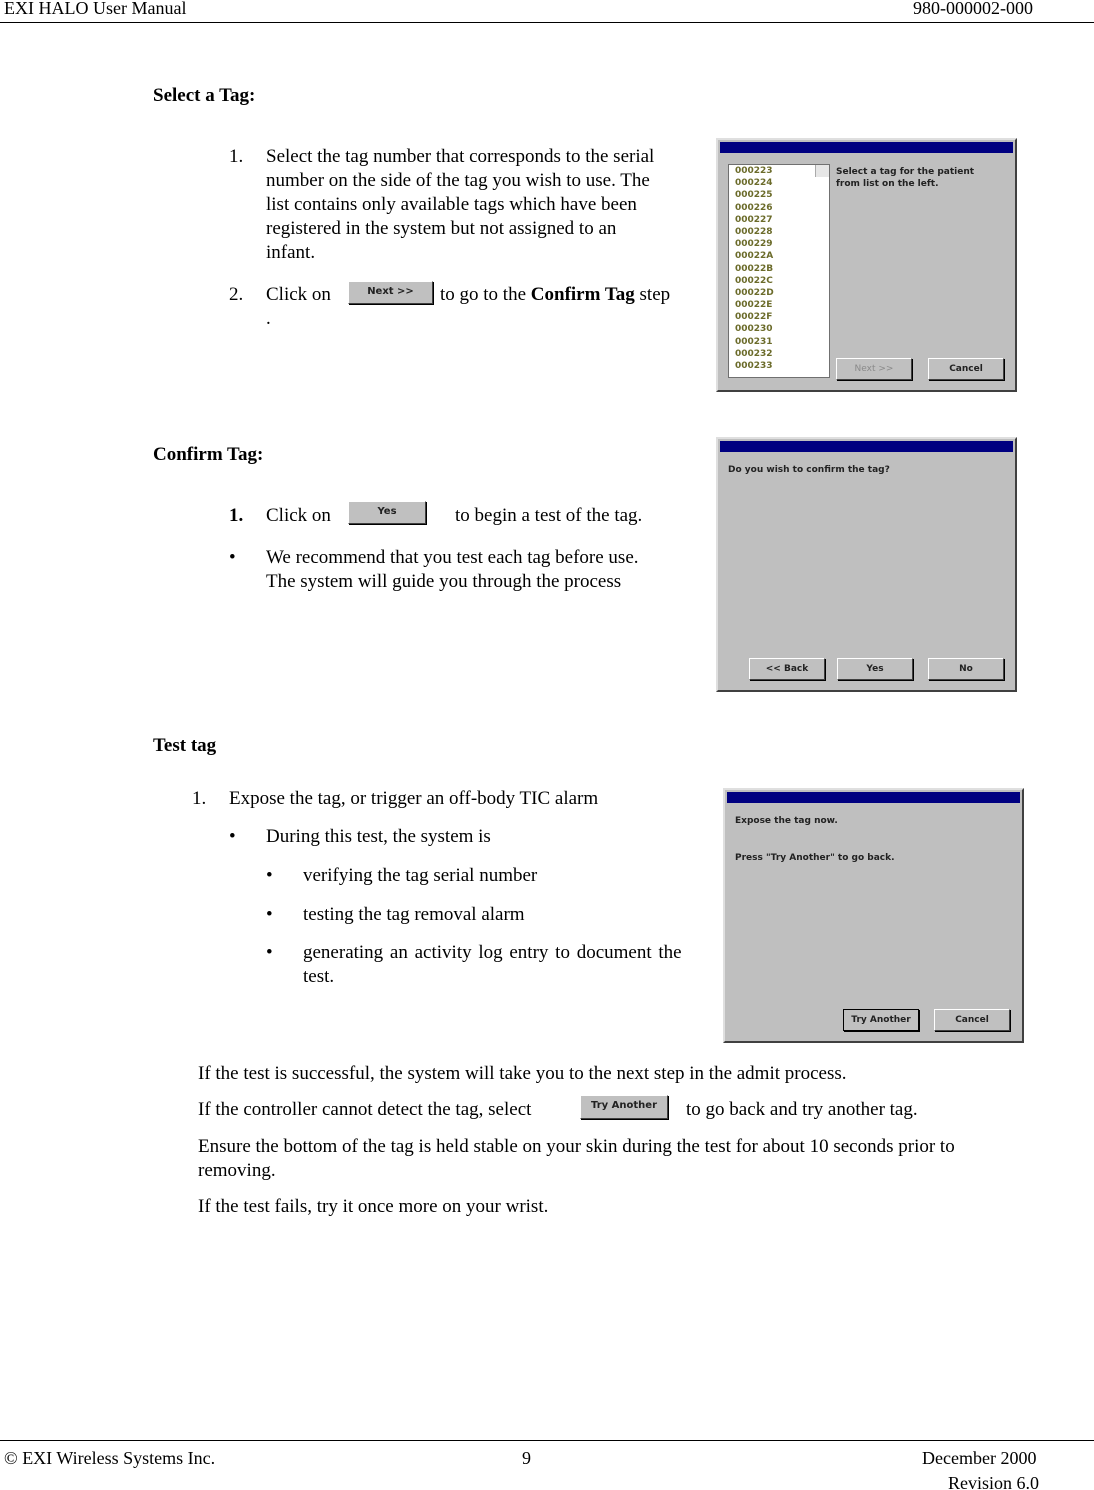 This screenshot has height=1490, width=1094. What do you see at coordinates (526, 1458) in the screenshot?
I see `page-number: 9` at bounding box center [526, 1458].